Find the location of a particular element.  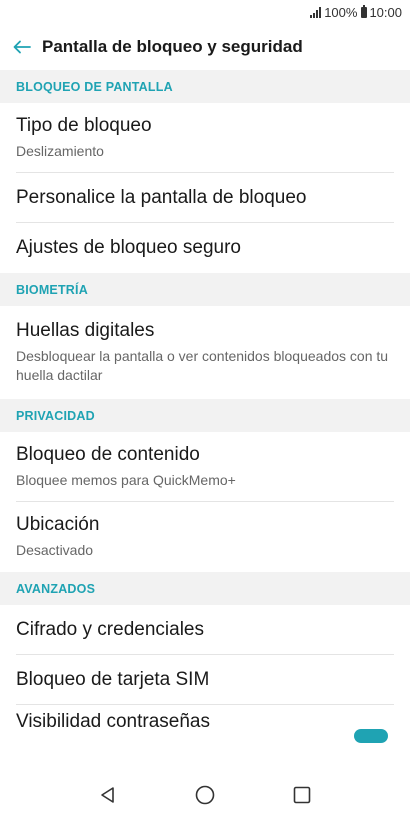

fingerprints-title: Huellas digitales is located at coordinates (85, 330).